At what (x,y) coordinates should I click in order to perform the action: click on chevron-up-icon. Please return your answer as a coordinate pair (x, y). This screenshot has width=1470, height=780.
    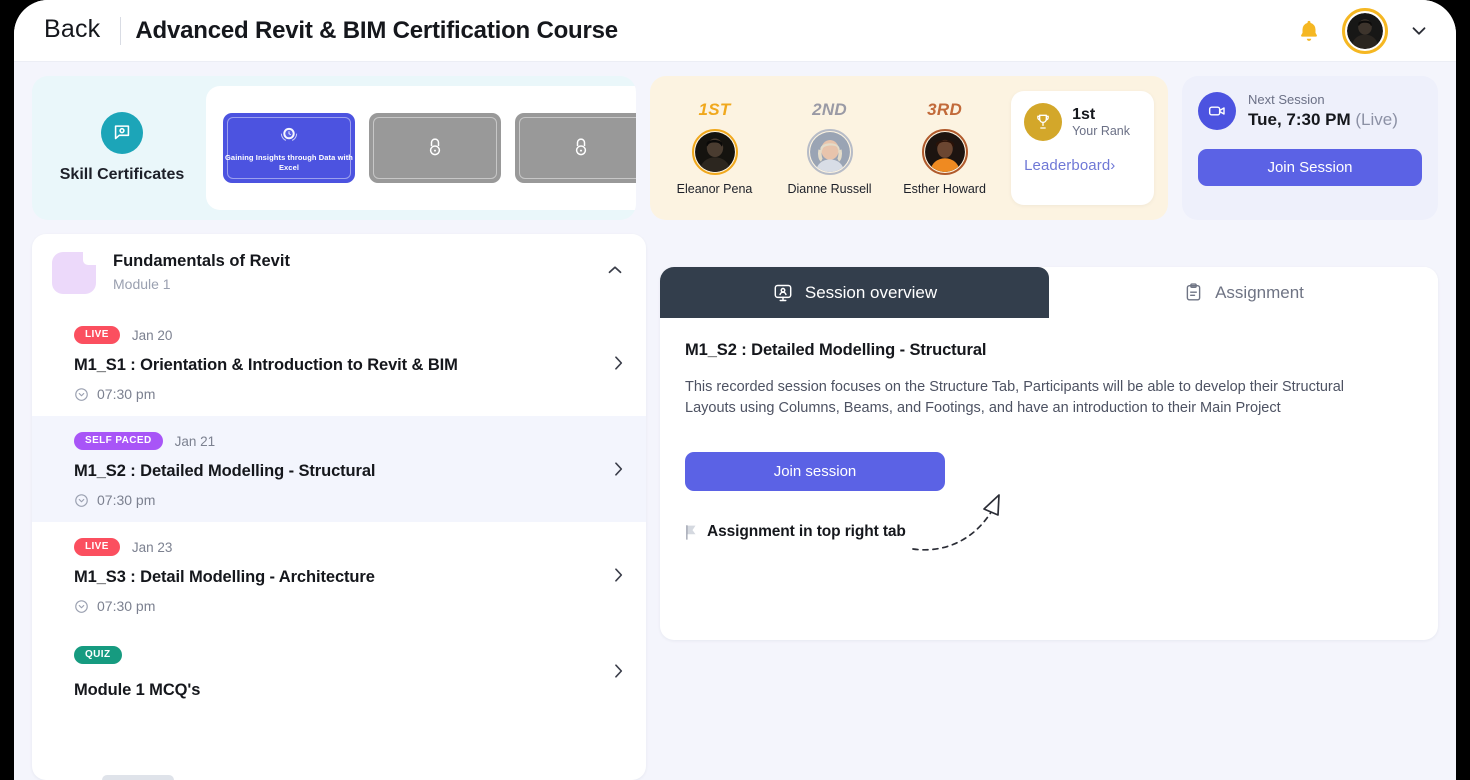
    Looking at the image, I should click on (615, 270).